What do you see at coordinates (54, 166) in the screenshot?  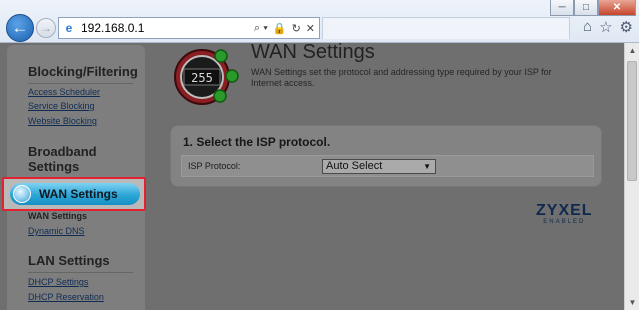 I see `sidebar-heading-broadband-line2: Settings` at bounding box center [54, 166].